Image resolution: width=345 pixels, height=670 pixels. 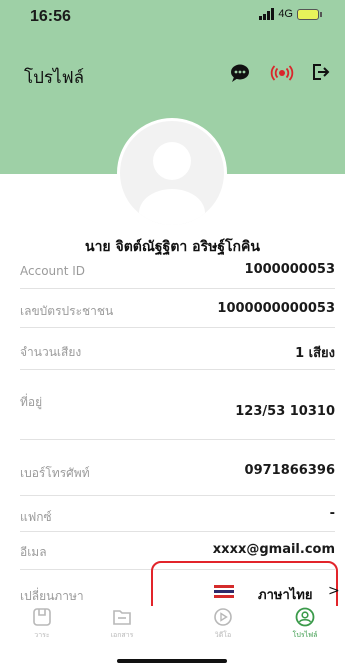 I want to click on citizen-id-label: เลขบัตรประชาชน, so click(x=67, y=311).